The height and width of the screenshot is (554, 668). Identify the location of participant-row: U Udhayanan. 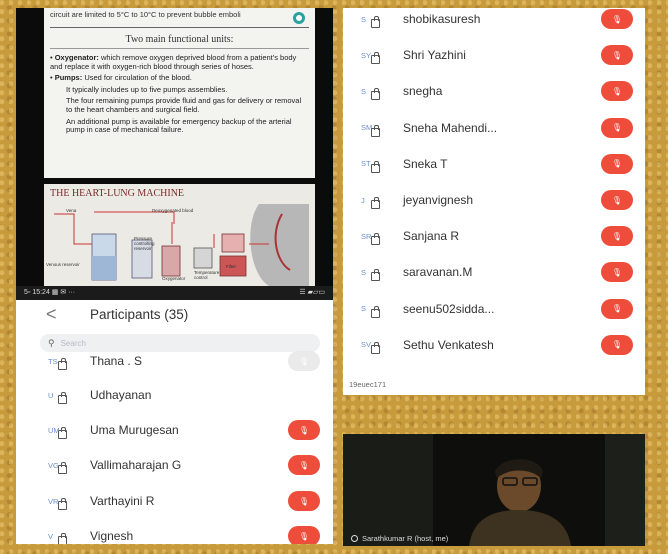
(174, 395).